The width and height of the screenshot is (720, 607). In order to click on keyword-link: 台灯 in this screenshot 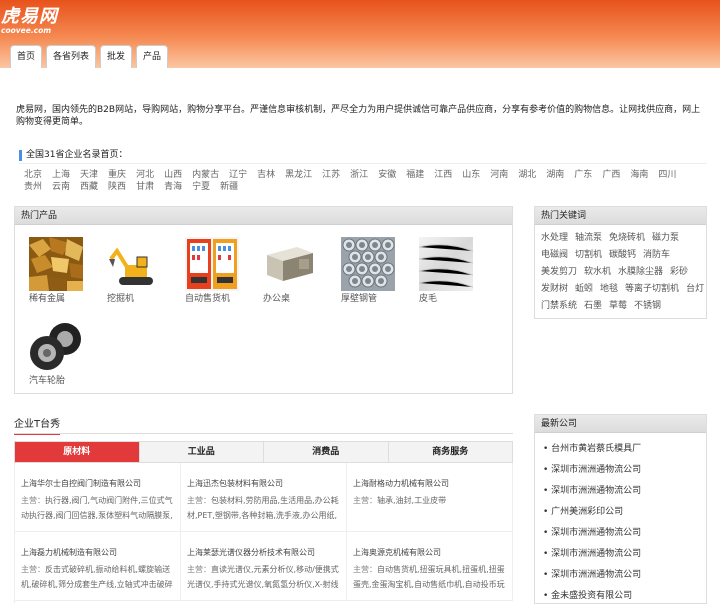, I will do `click(695, 289)`.